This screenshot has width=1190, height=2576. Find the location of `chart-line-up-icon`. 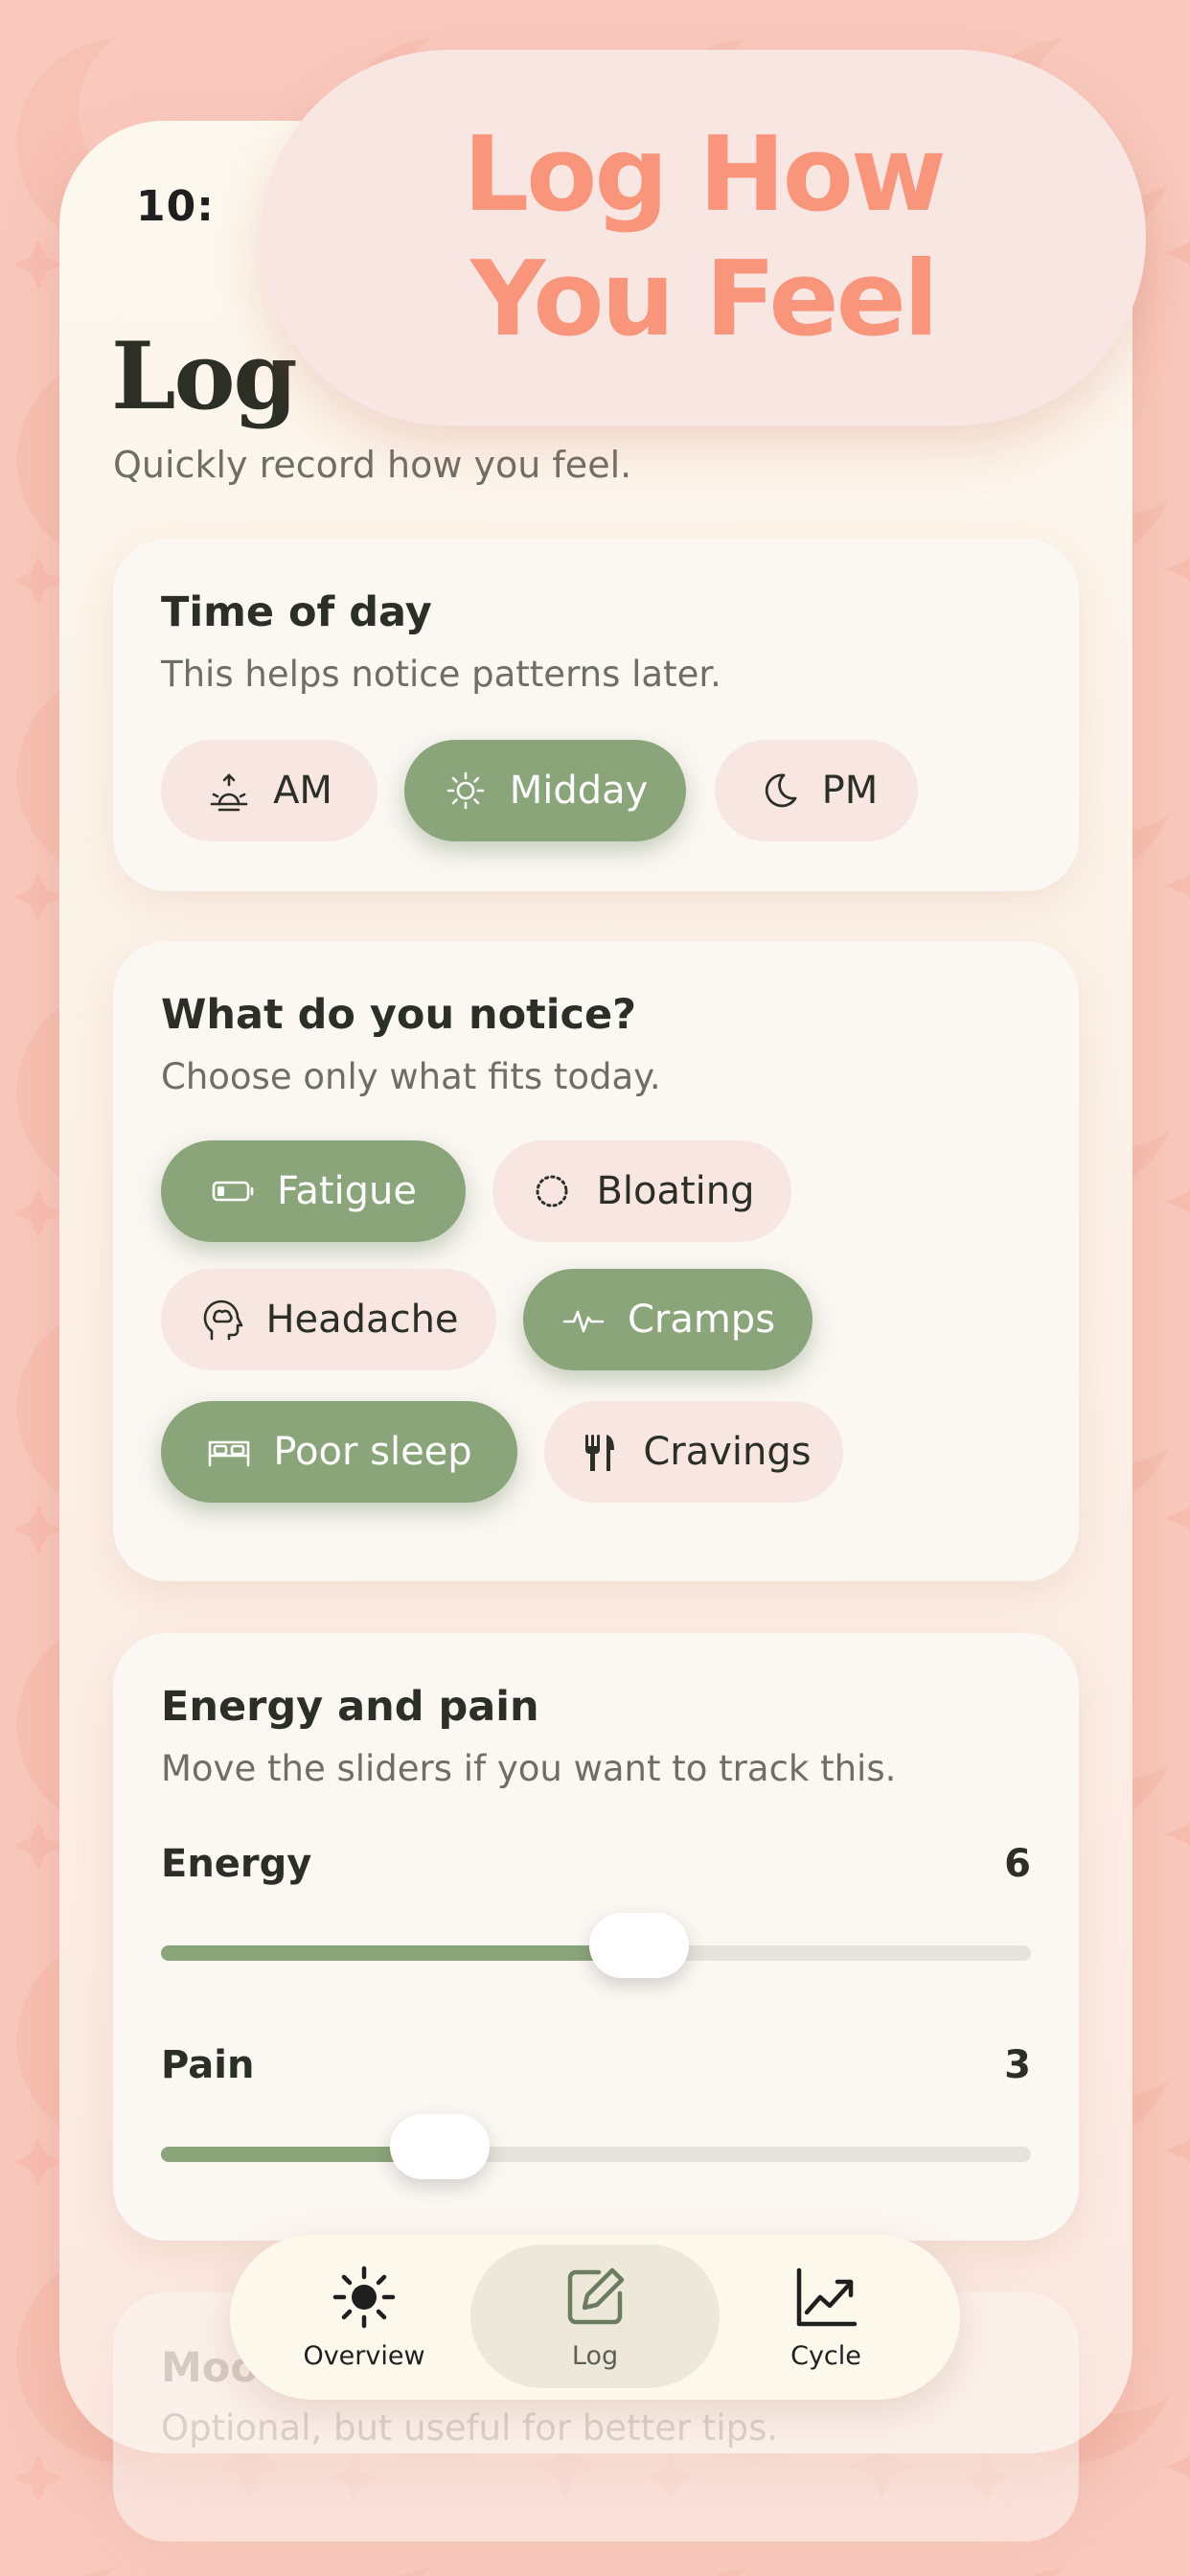

chart-line-up-icon is located at coordinates (827, 2296).